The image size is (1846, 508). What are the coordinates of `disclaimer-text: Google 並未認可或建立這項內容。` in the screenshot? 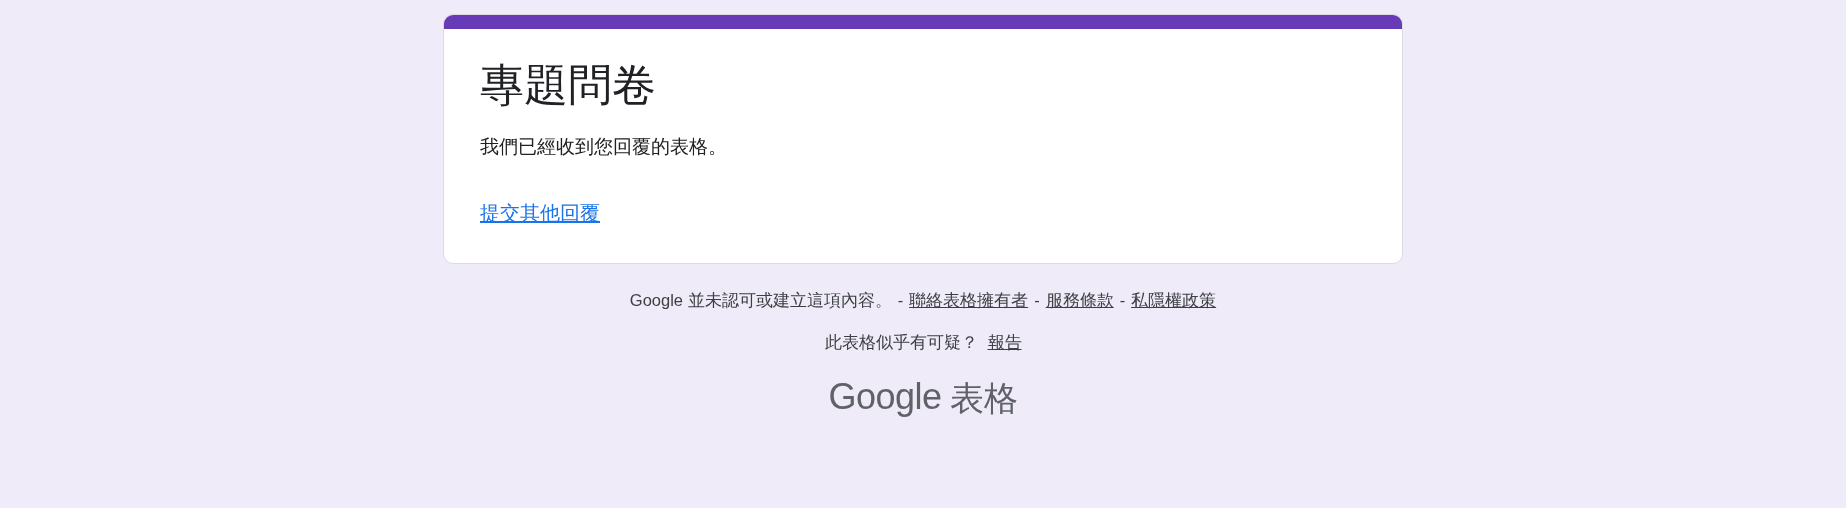 It's located at (760, 300).